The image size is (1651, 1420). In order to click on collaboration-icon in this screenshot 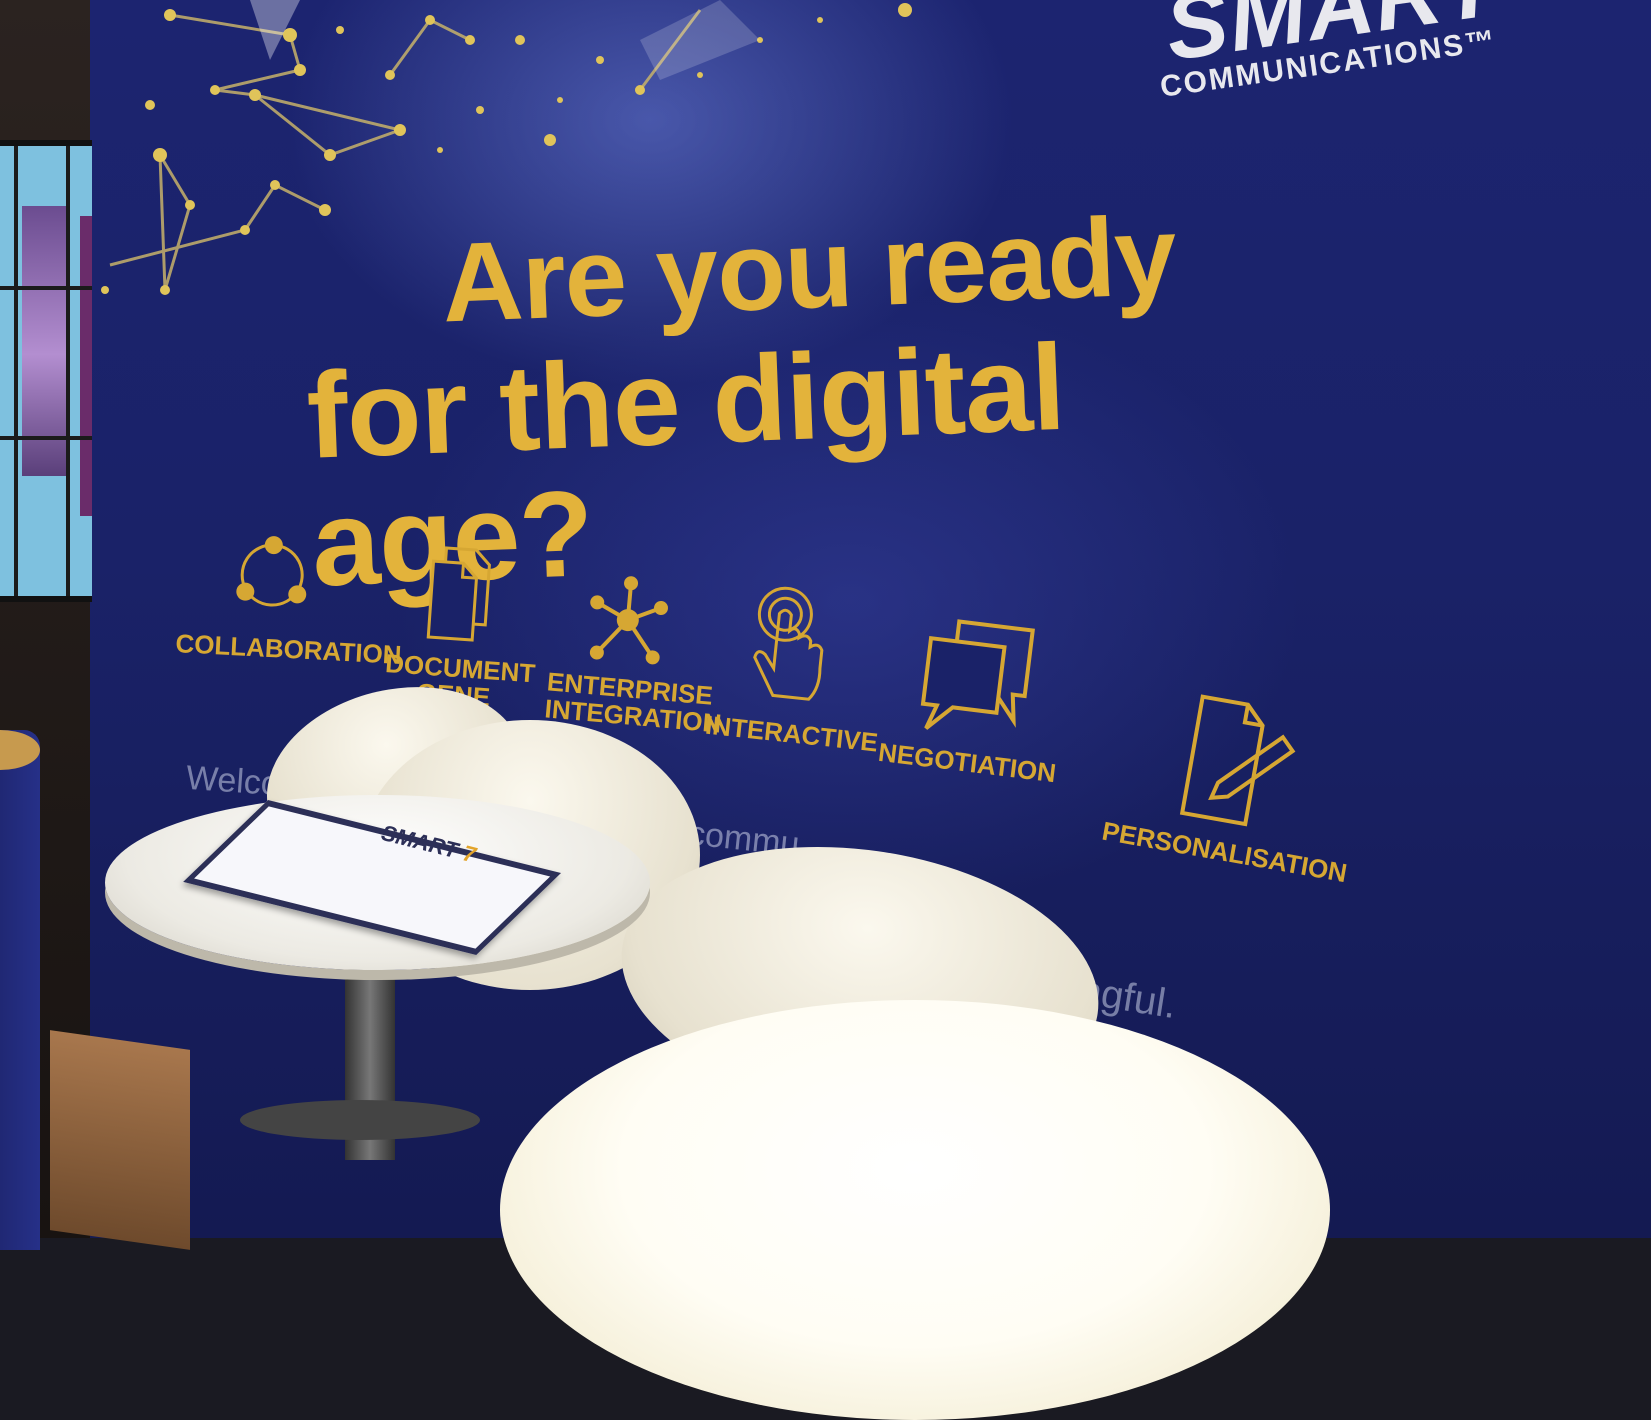, I will do `click(270, 571)`.